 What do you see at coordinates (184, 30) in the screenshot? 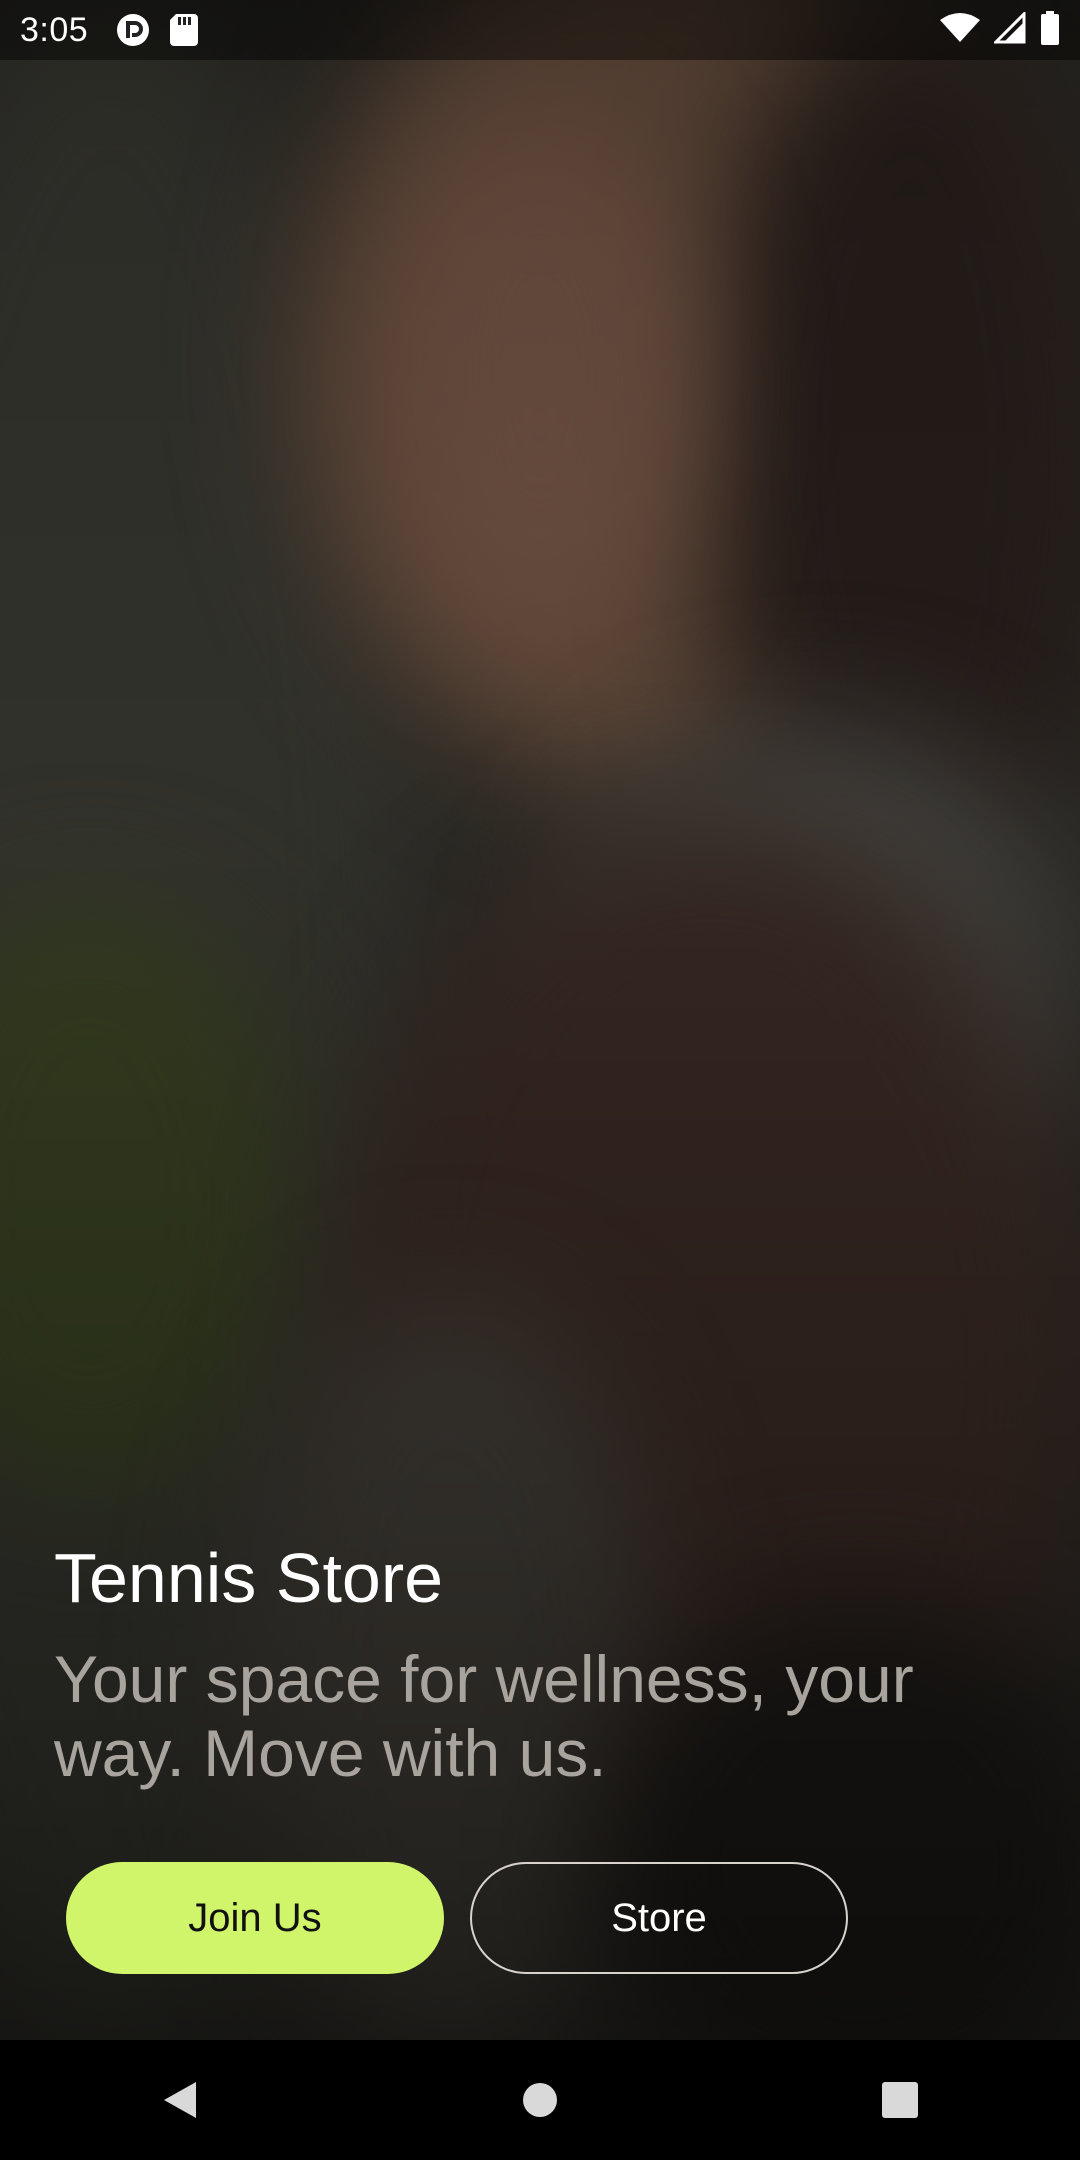
I see `sd-card-icon` at bounding box center [184, 30].